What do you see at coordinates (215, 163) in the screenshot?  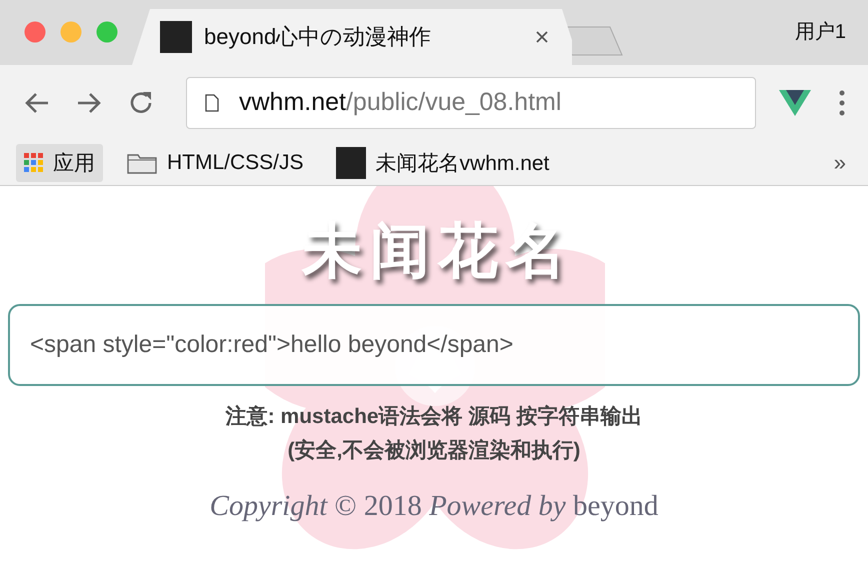 I see `bookmark-item: HTML/CSS/JS` at bounding box center [215, 163].